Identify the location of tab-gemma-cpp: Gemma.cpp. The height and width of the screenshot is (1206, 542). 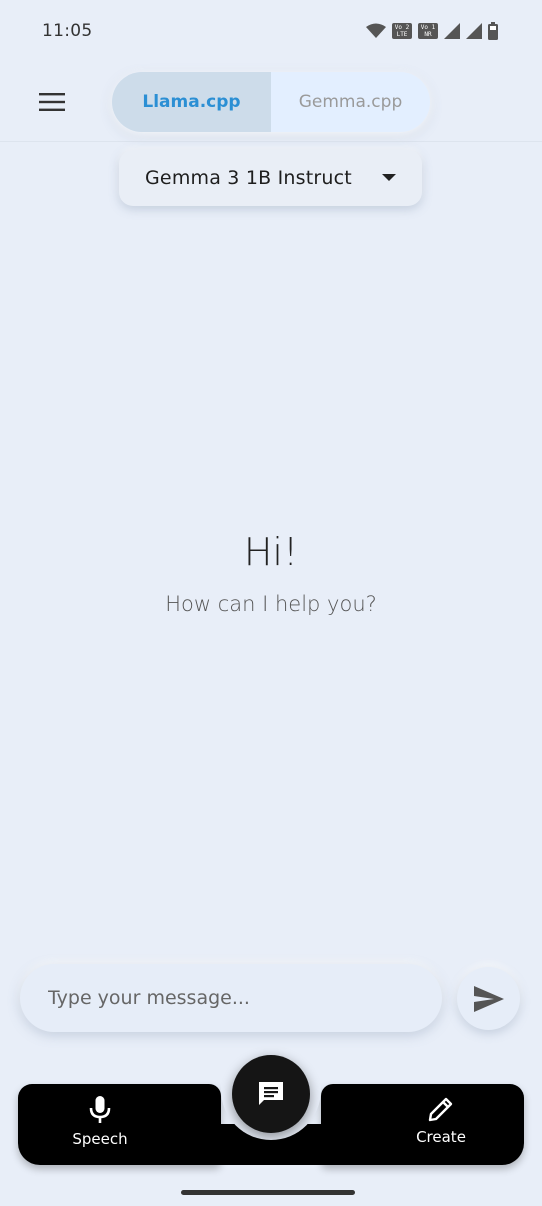
(350, 102).